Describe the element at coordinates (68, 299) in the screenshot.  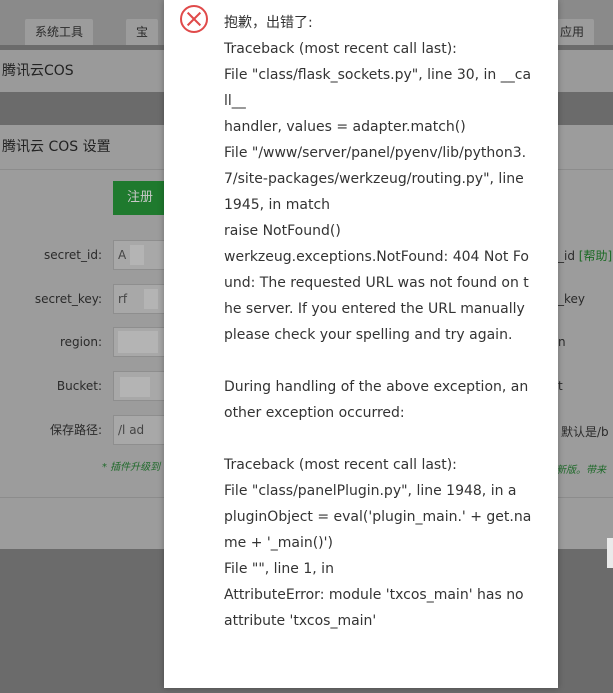
I see `secret-key-label: secret_key:` at that location.